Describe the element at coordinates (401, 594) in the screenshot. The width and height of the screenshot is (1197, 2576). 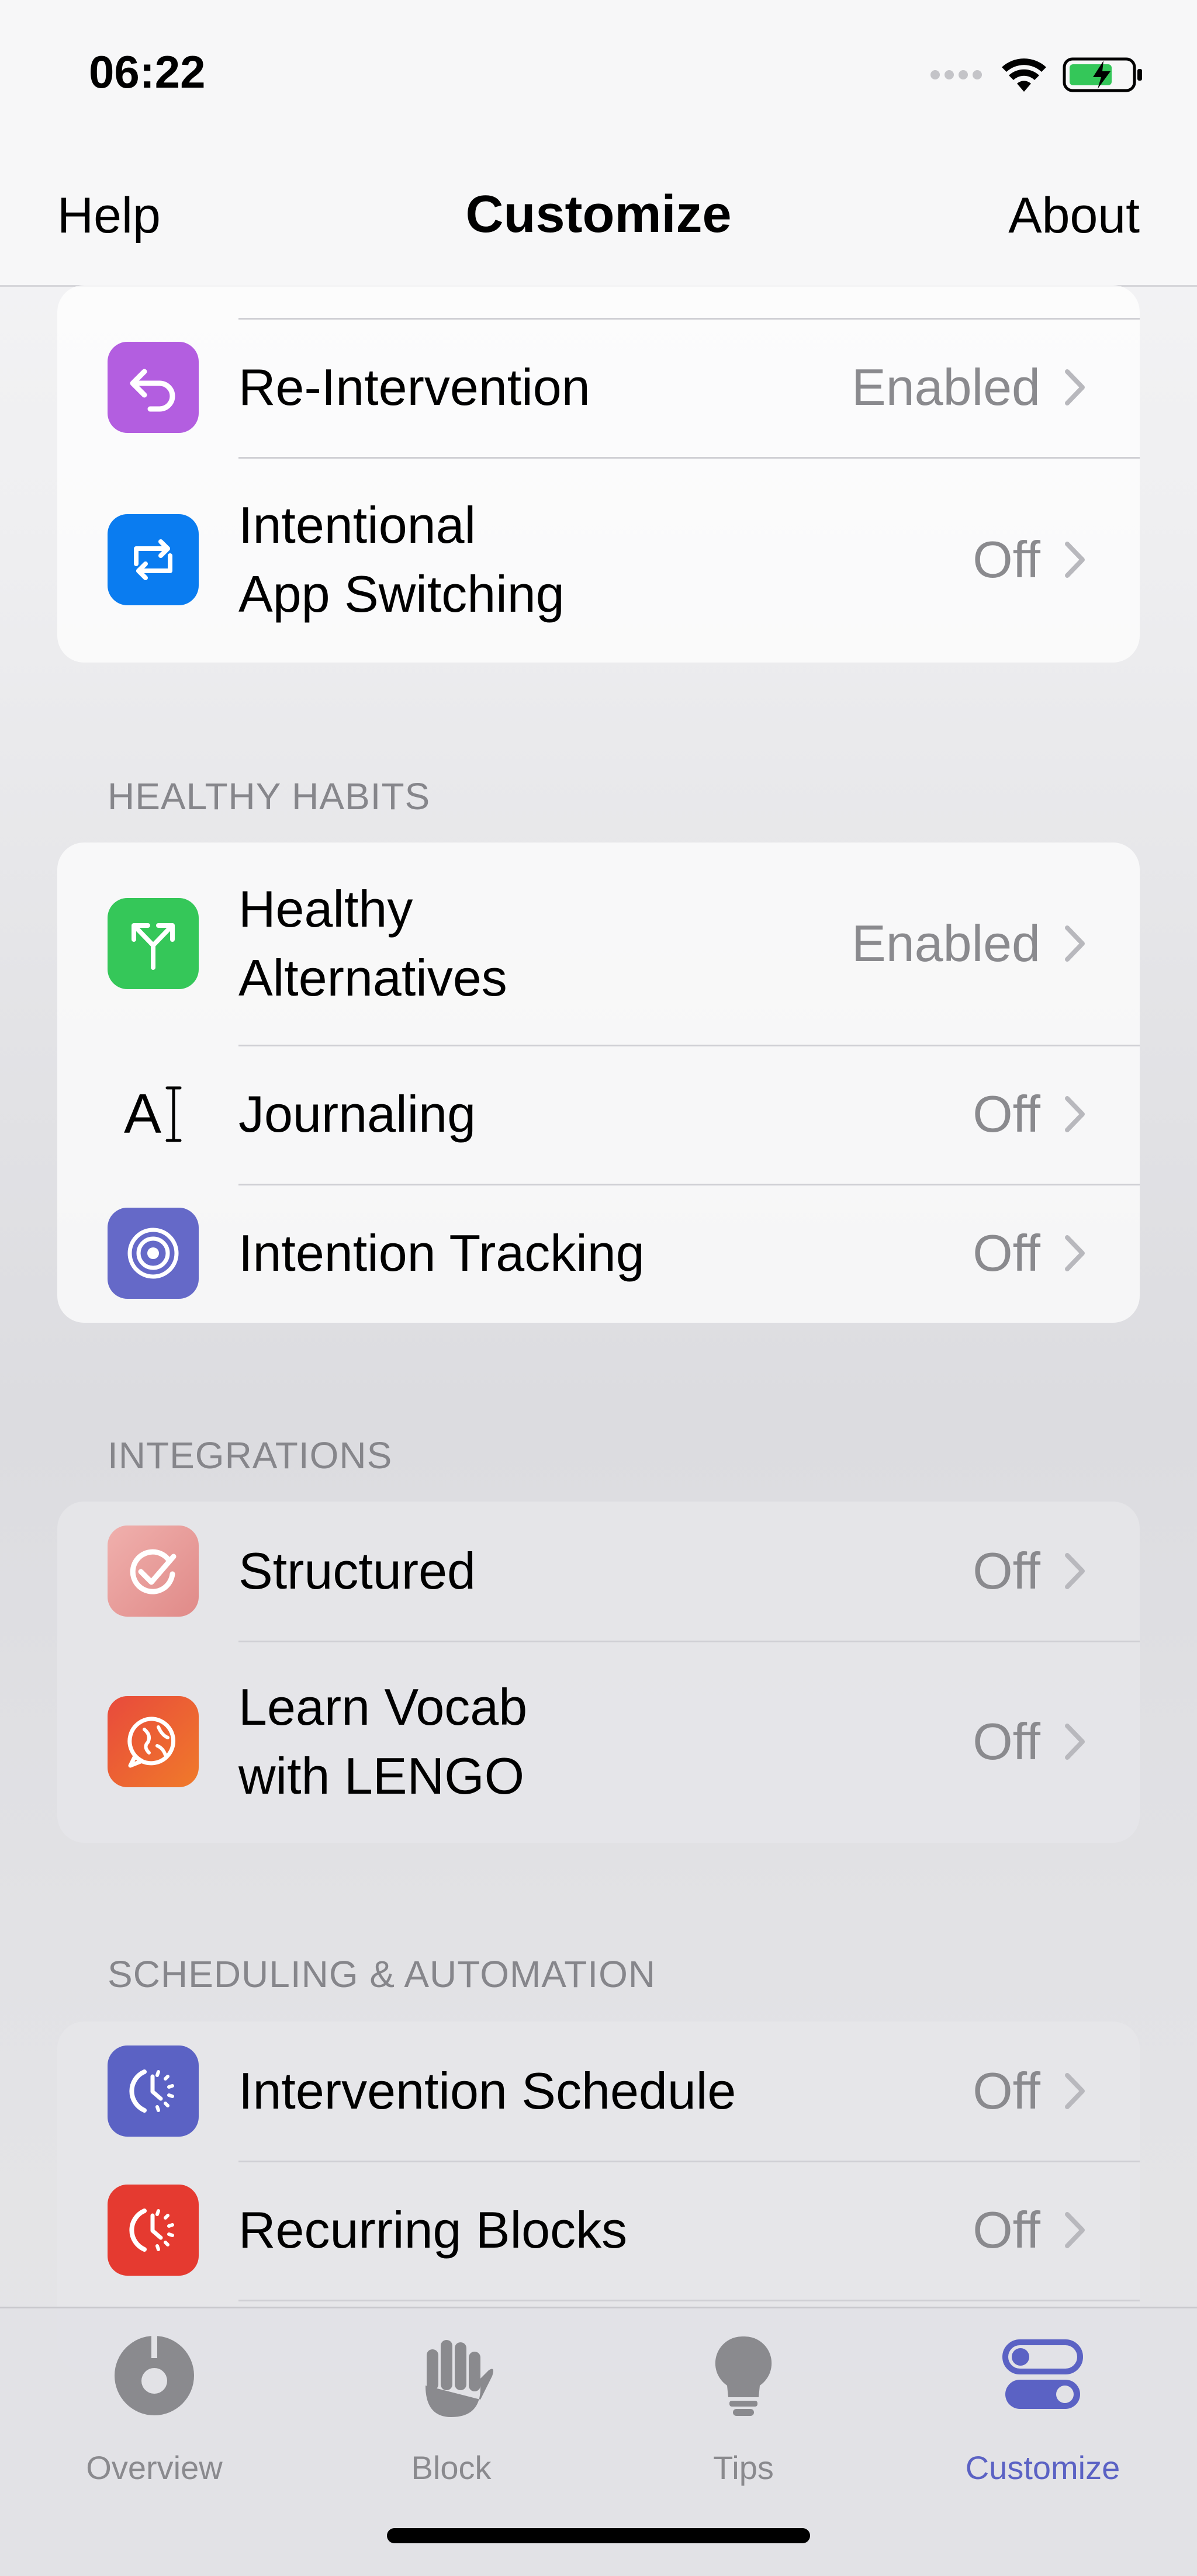
I see `intentional-label-line2: App Switching` at that location.